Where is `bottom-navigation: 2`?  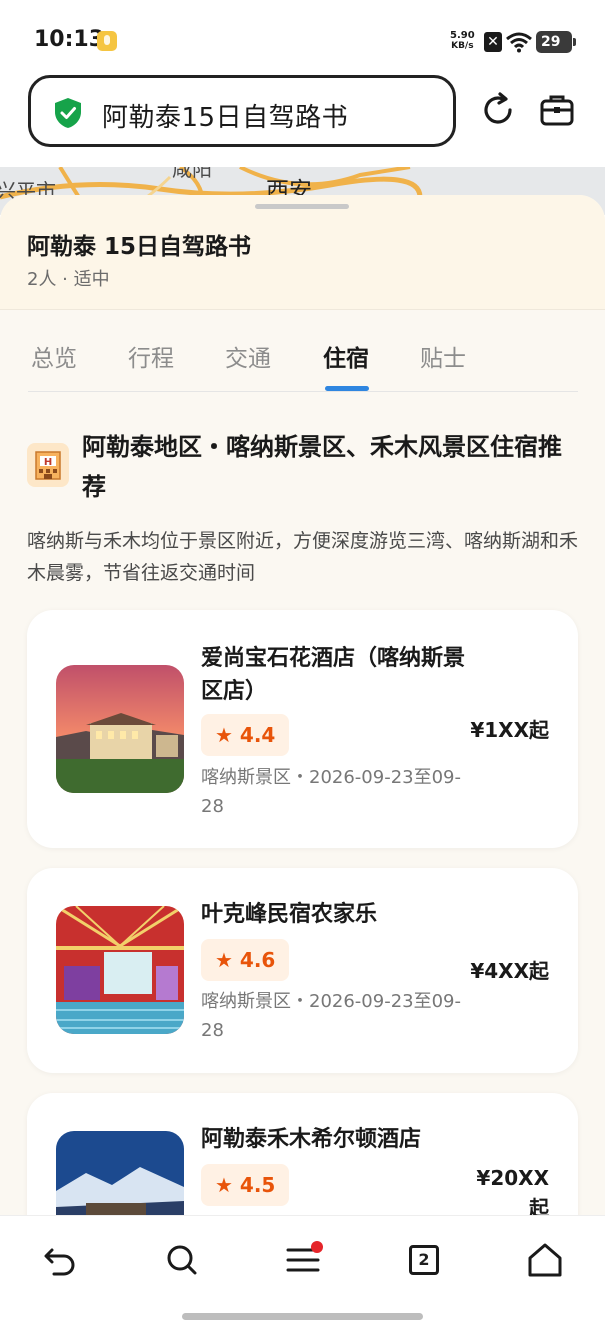 bottom-navigation: 2 is located at coordinates (302, 1273).